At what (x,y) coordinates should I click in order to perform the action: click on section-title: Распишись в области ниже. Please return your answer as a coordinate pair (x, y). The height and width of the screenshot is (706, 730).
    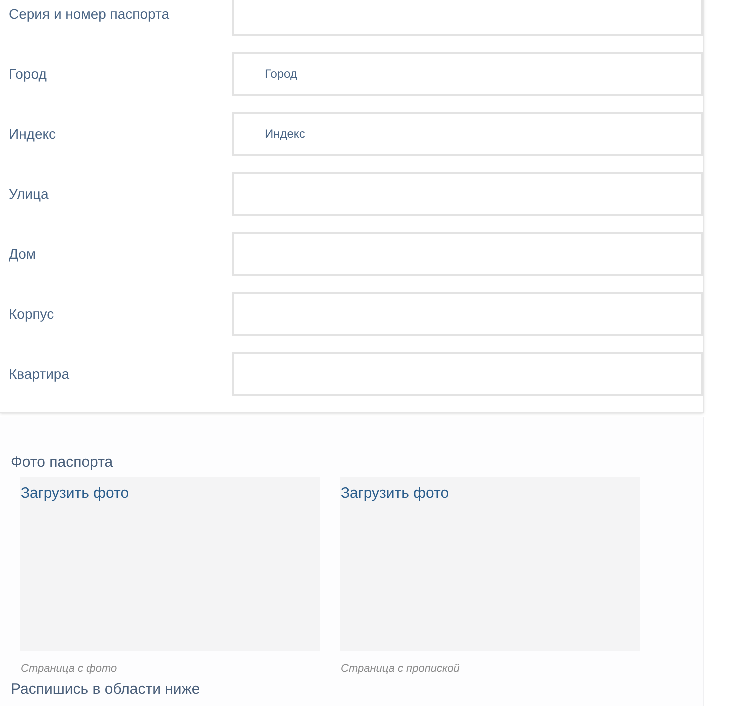
    Looking at the image, I should click on (106, 690).